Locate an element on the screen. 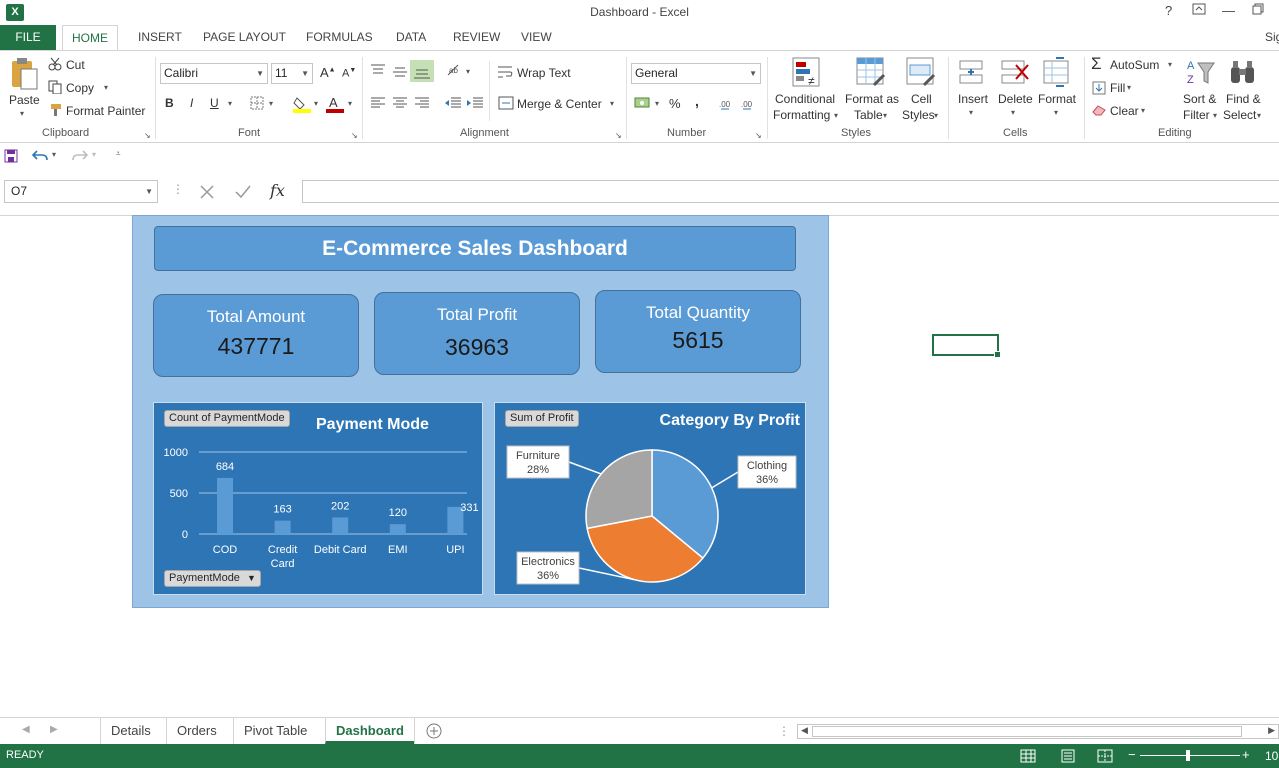 This screenshot has width=1279, height=768. sort-filter-icon: AZ is located at coordinates (1200, 74).